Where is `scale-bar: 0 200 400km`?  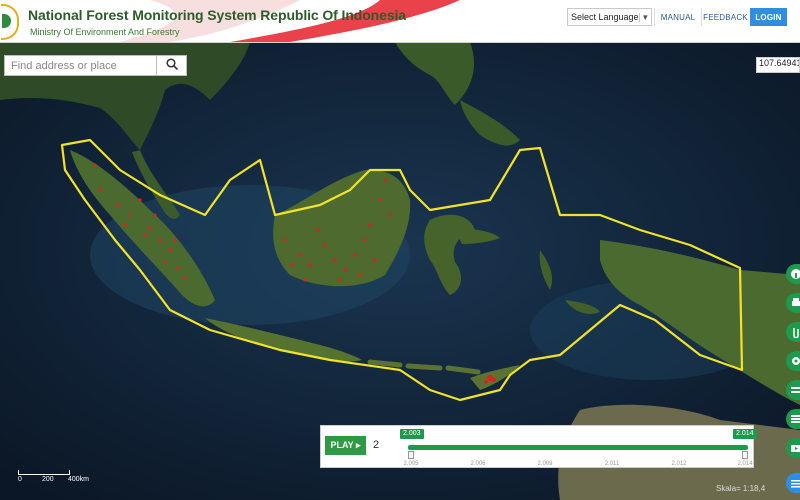 scale-bar: 0 200 400km is located at coordinates (54, 476).